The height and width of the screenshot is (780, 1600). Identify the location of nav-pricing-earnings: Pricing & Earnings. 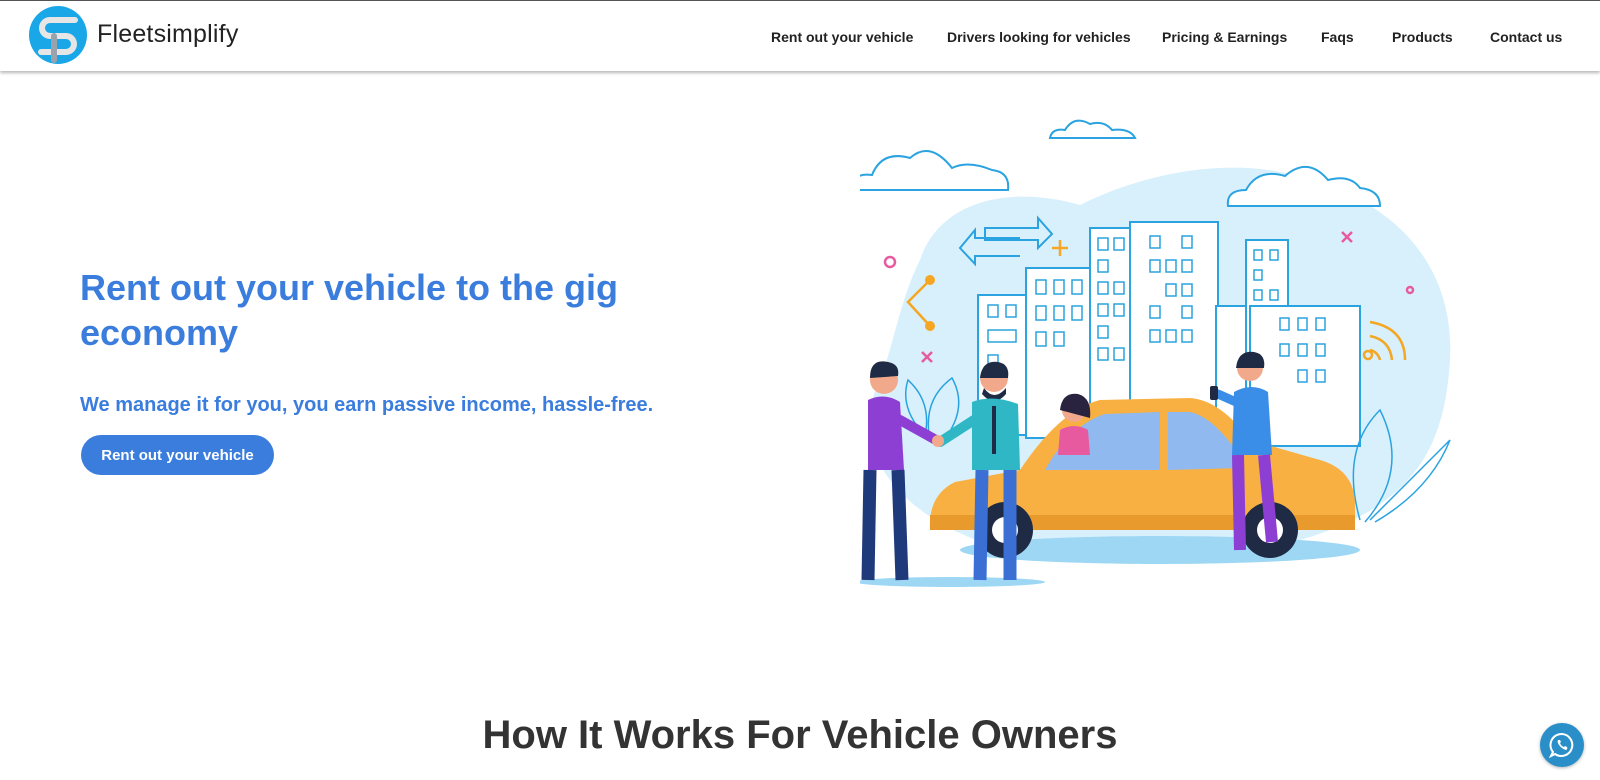
(1224, 37).